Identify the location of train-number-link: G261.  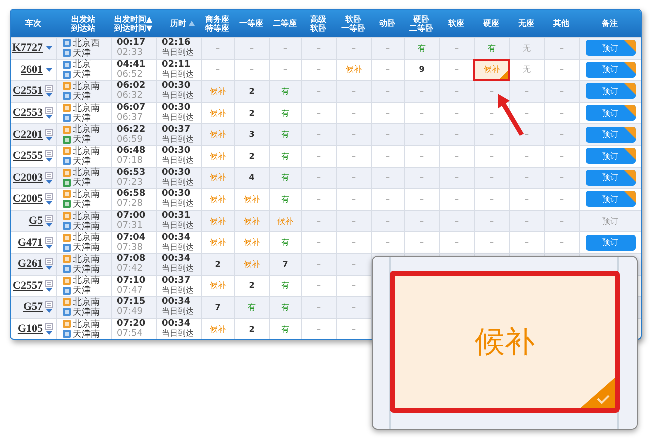
(30, 264).